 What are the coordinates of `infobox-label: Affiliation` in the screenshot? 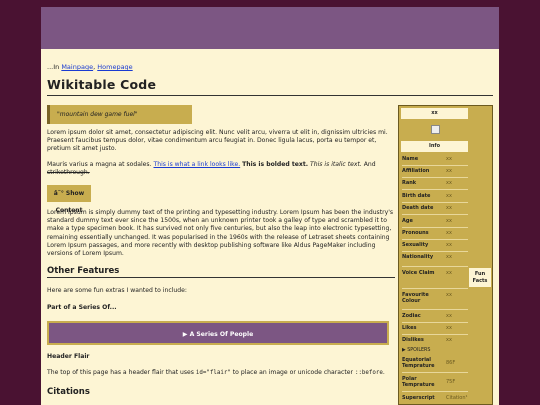 It's located at (416, 171).